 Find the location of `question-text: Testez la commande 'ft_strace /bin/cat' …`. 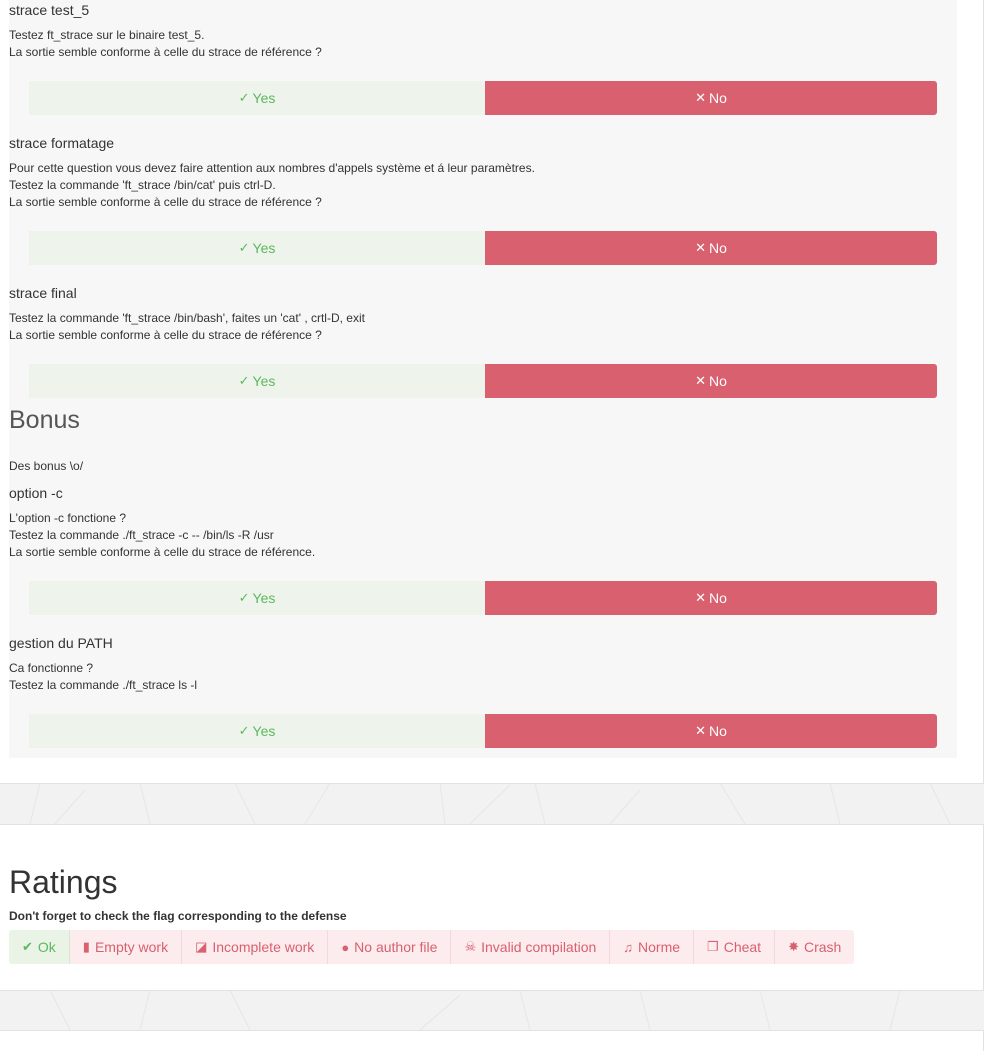

question-text: Testez la commande 'ft_strace /bin/cat' … is located at coordinates (142, 185).